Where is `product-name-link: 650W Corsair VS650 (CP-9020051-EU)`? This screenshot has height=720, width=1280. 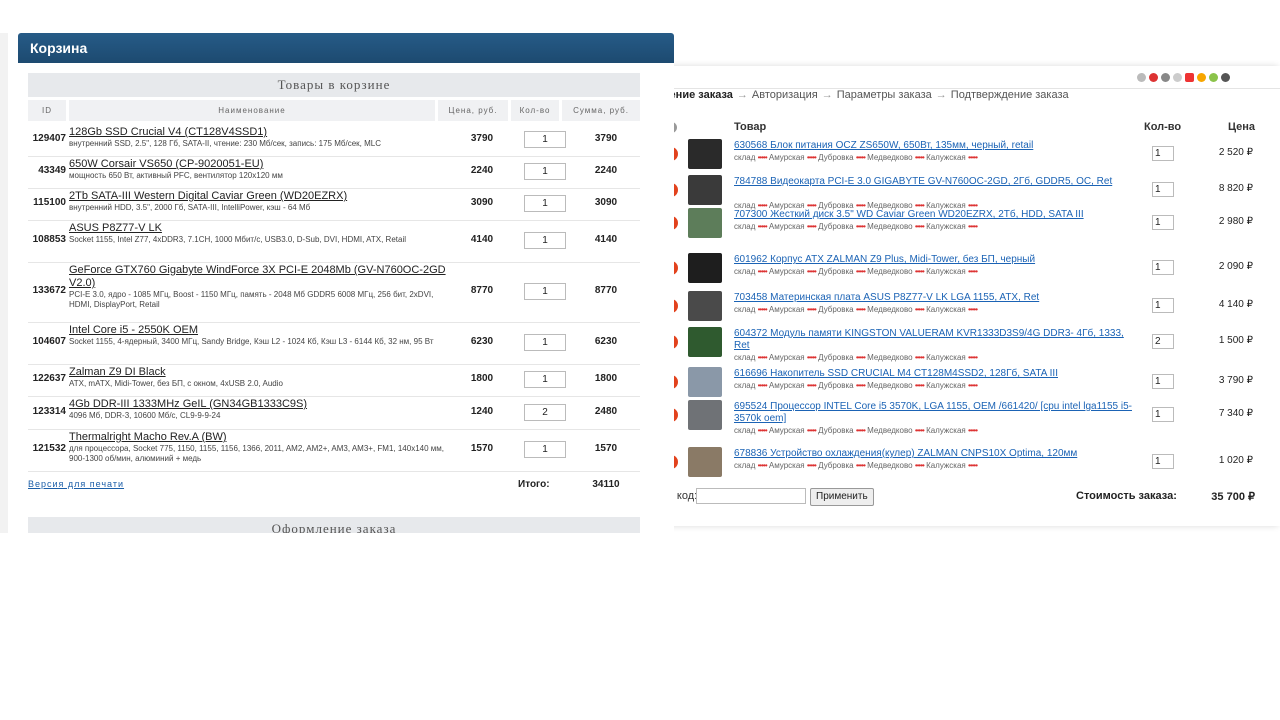
product-name-link: 650W Corsair VS650 (CP-9020051-EU) is located at coordinates (259, 164).